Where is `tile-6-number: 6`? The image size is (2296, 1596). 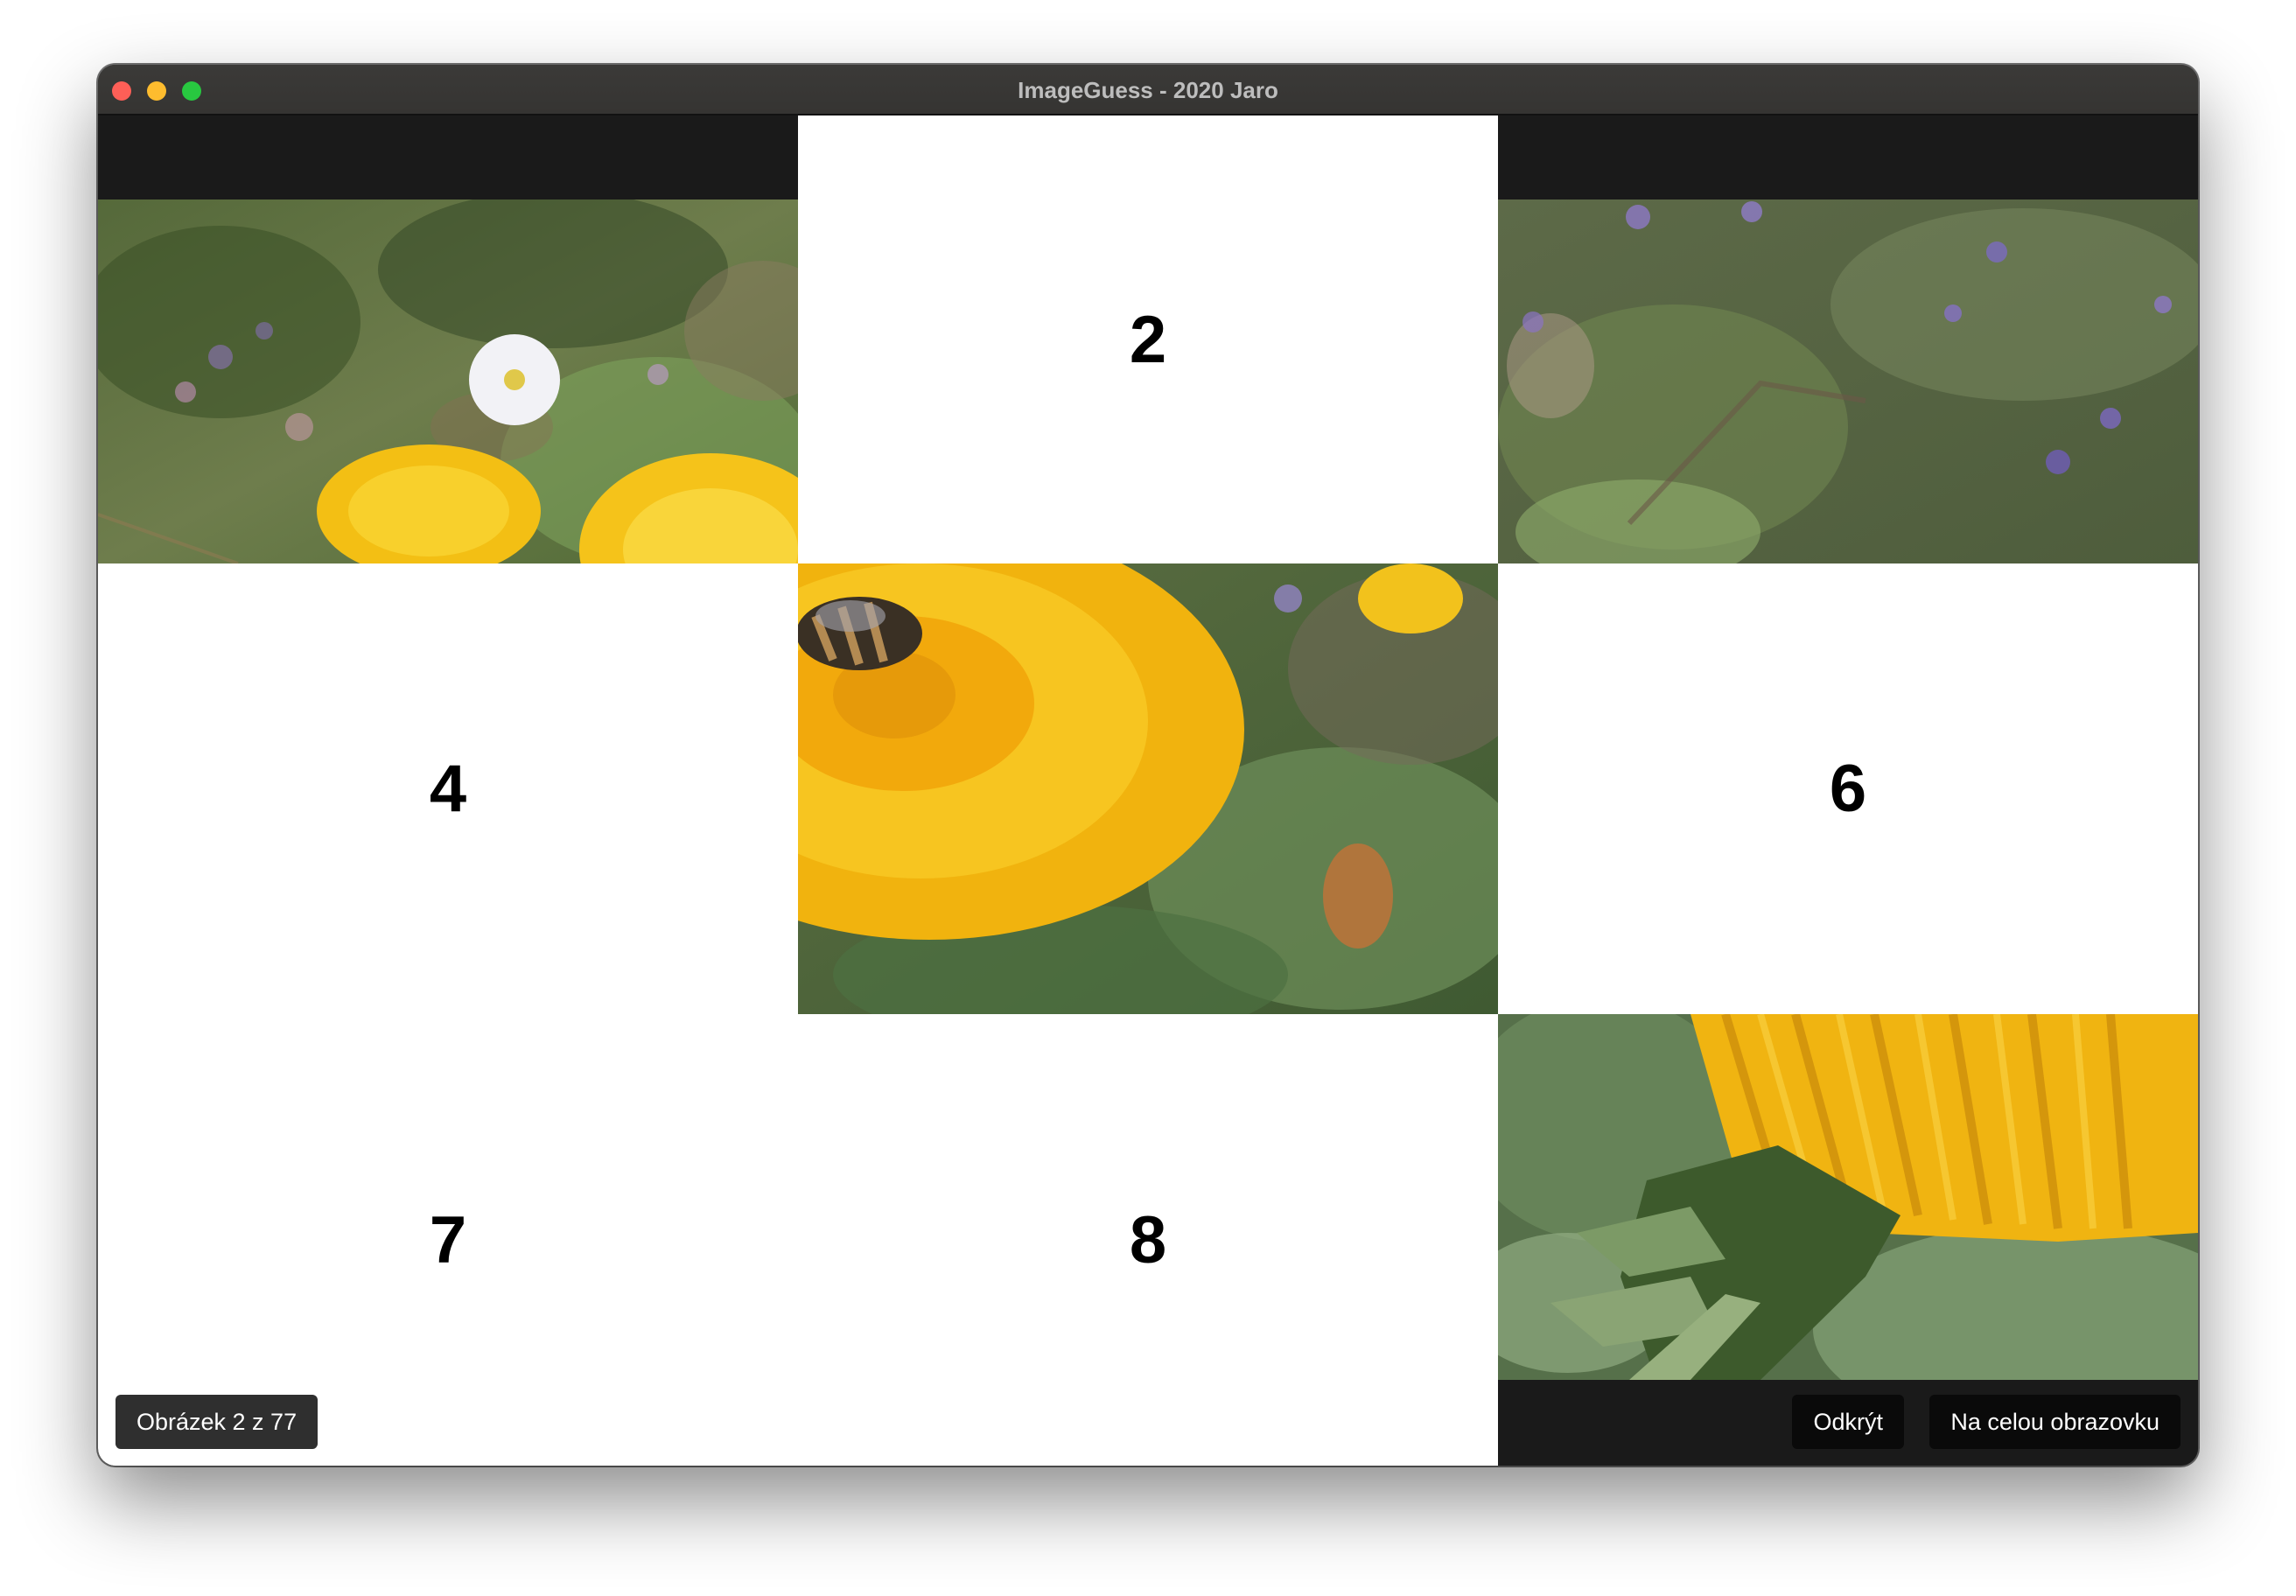 tile-6-number: 6 is located at coordinates (1848, 789).